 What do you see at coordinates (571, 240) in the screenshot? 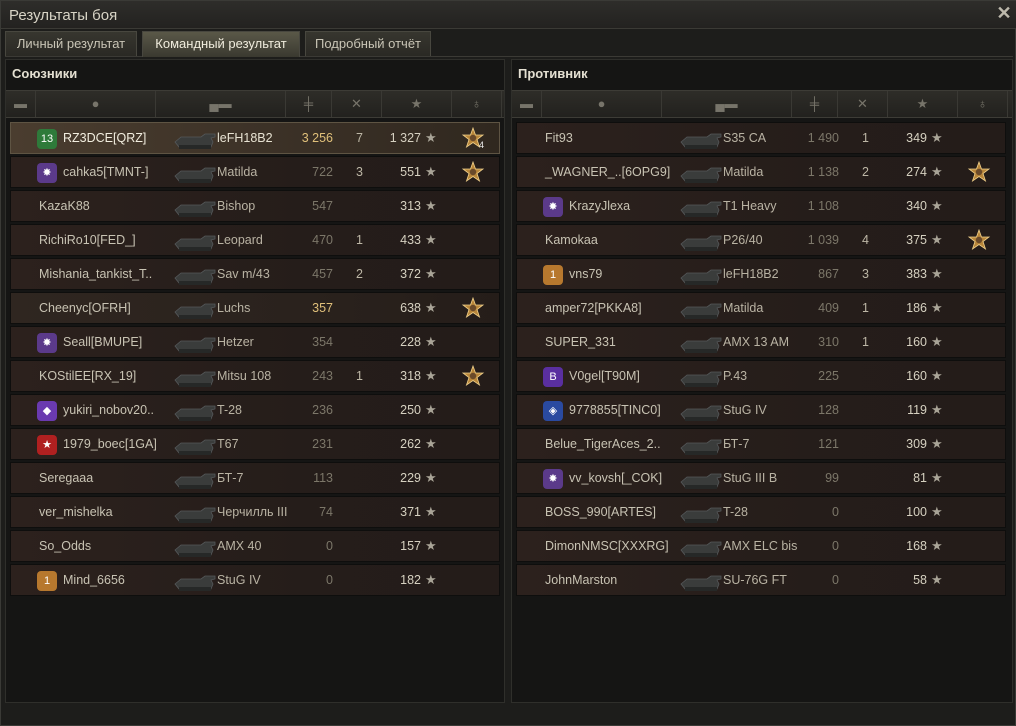
I see `player-name: Kamokaa` at bounding box center [571, 240].